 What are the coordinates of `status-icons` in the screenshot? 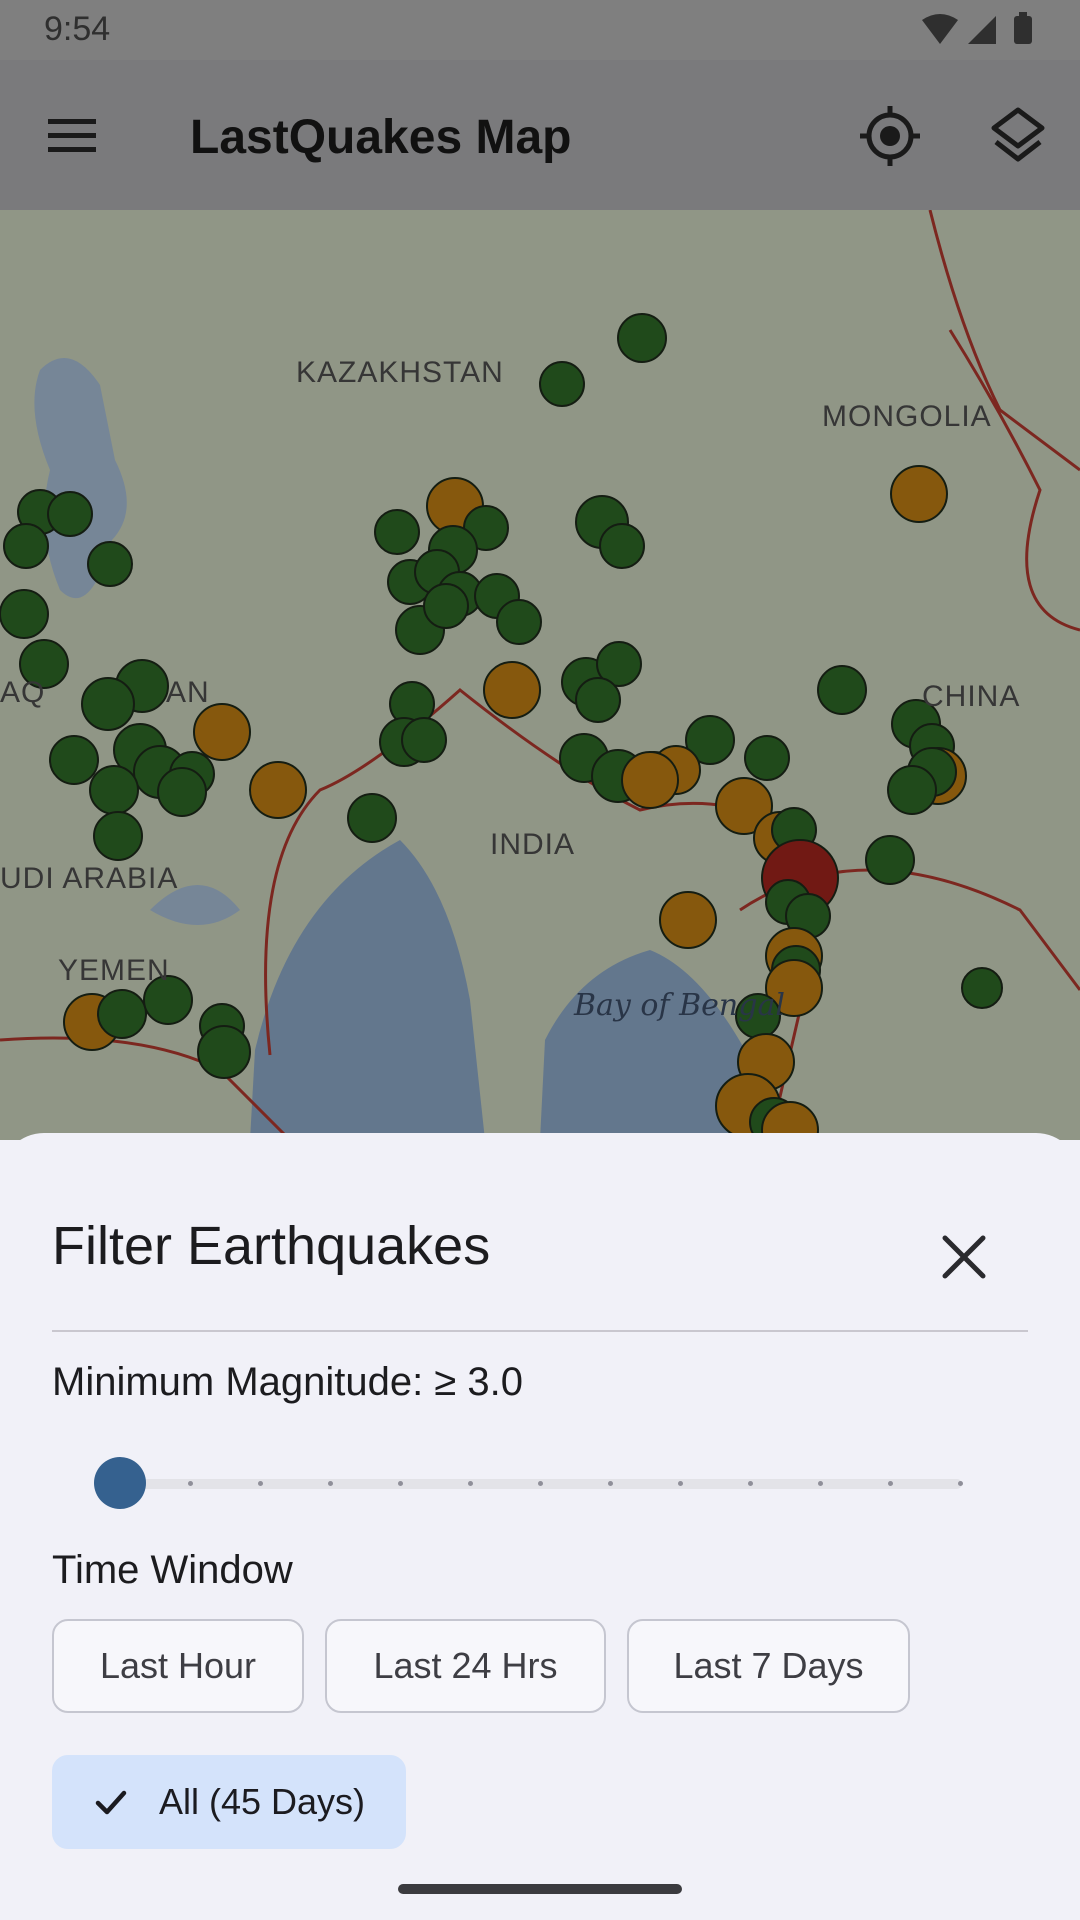 It's located at (980, 32).